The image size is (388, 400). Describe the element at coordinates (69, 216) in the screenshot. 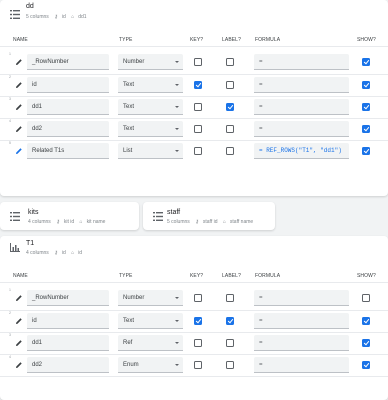

I see `table-card-kits: kits 4 columns ⚷ kit id ⌂ kit name` at that location.